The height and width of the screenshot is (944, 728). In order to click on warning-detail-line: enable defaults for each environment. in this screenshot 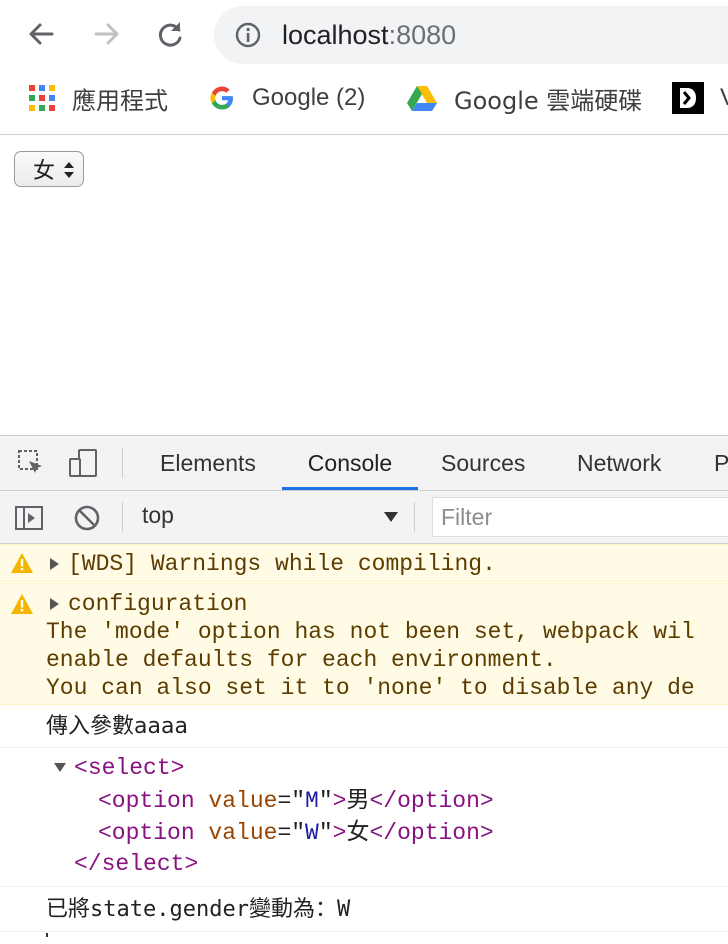, I will do `click(301, 660)`.